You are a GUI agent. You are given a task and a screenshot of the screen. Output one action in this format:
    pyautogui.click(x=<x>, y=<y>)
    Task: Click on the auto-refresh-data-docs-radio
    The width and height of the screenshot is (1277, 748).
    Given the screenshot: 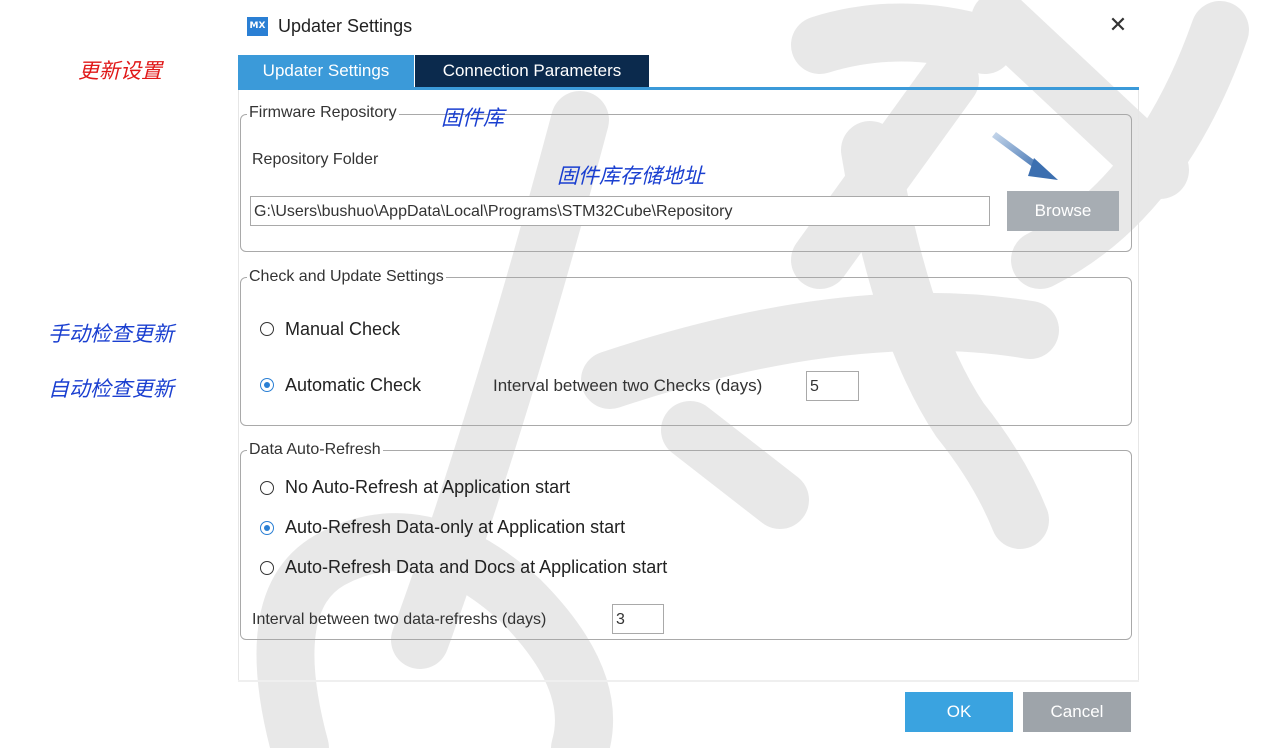 What is the action you would take?
    pyautogui.click(x=267, y=568)
    